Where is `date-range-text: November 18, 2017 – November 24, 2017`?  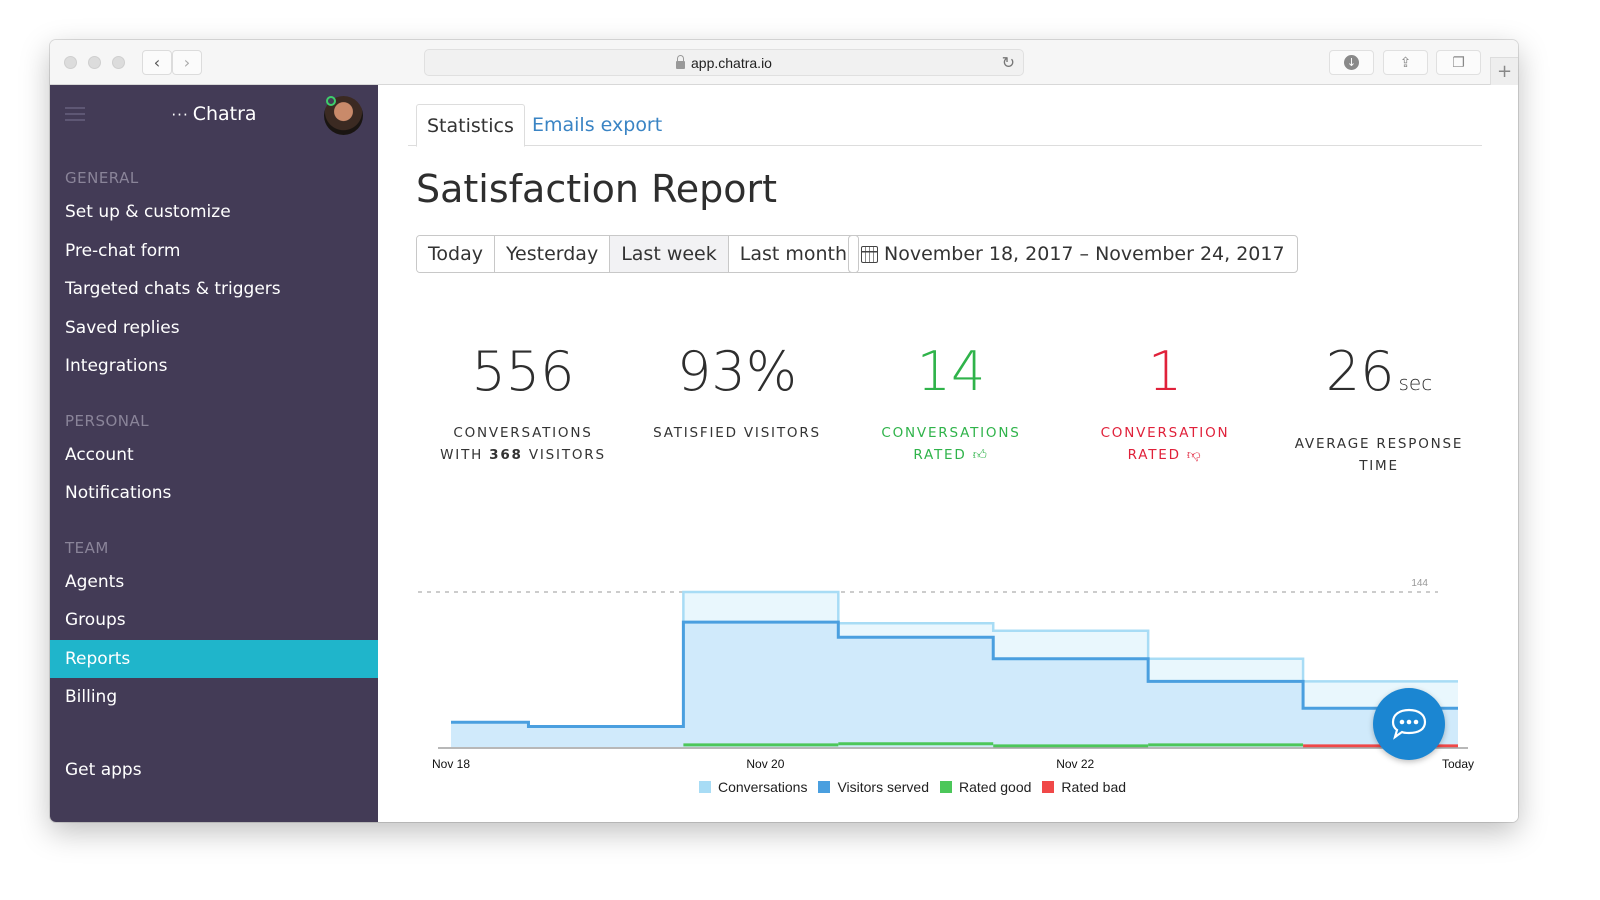
date-range-text: November 18, 2017 – November 24, 2017 is located at coordinates (1084, 254).